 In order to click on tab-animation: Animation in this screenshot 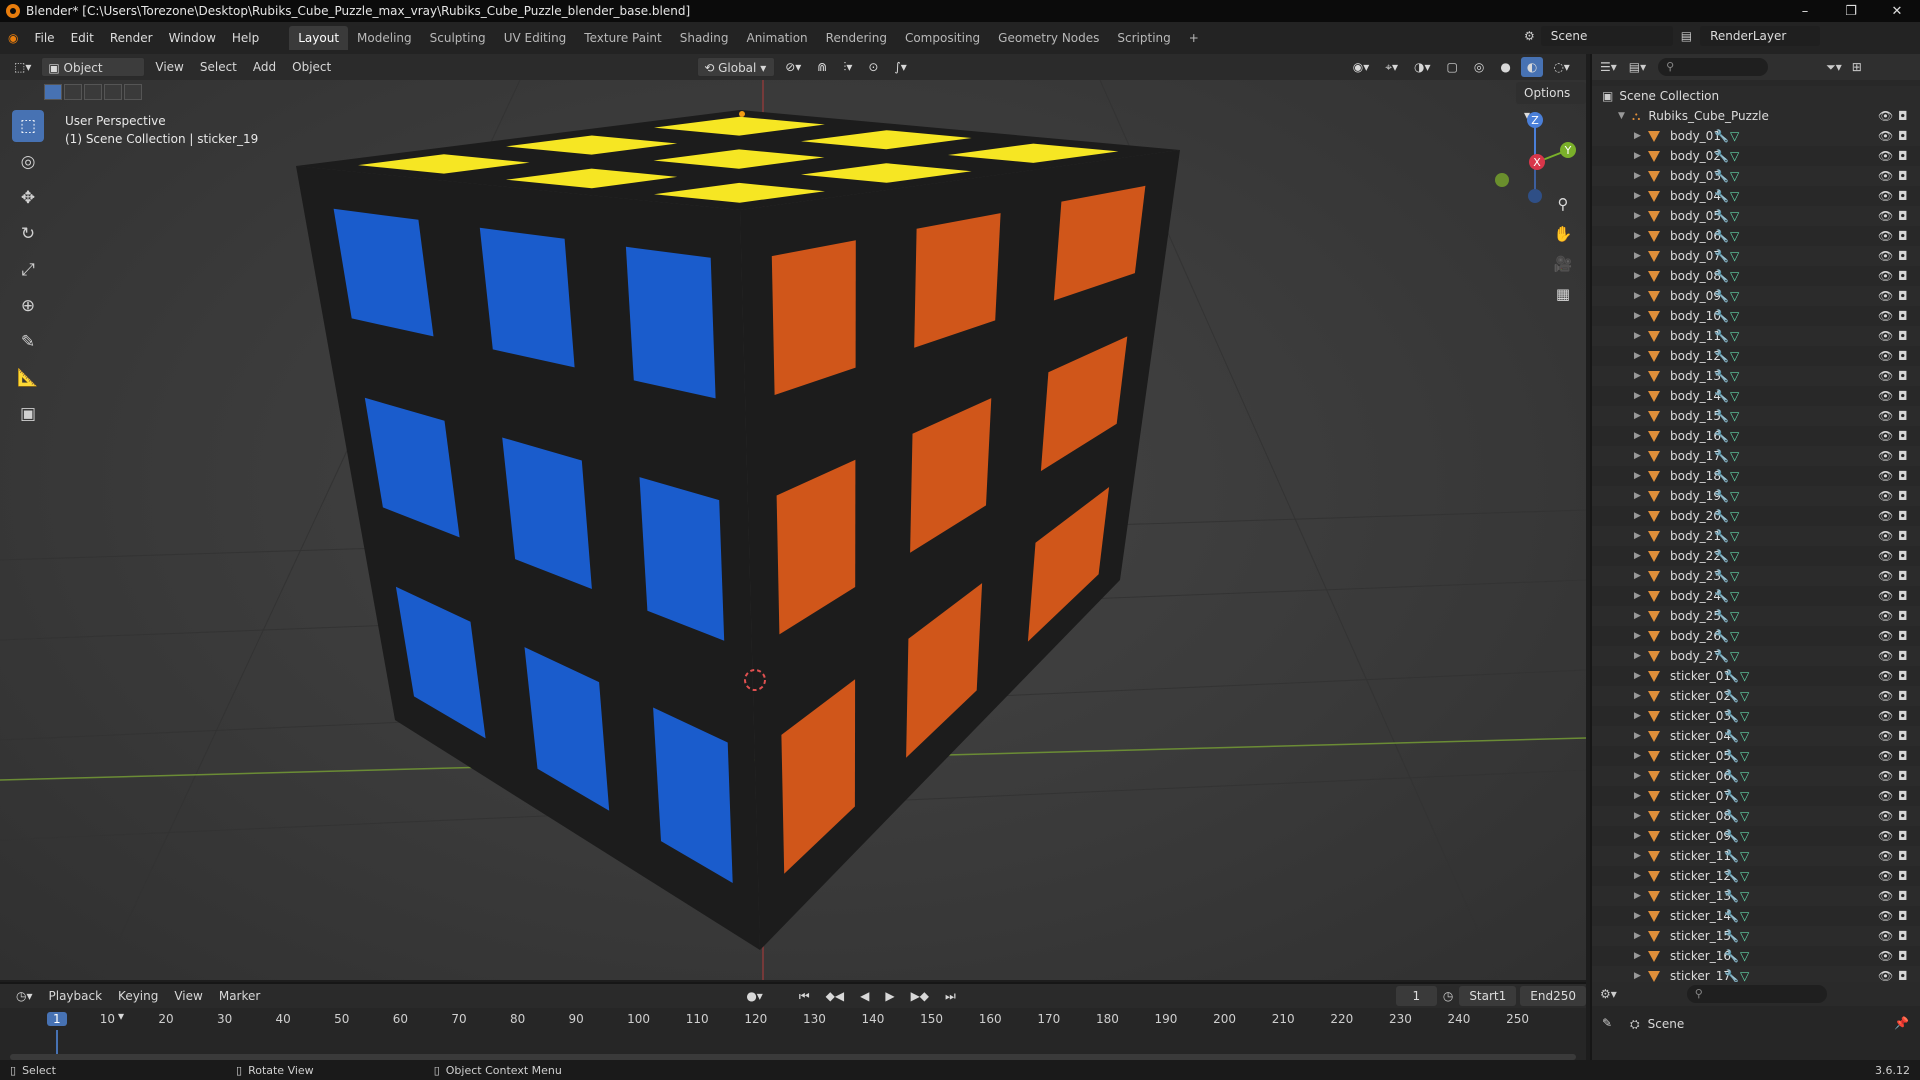, I will do `click(776, 38)`.